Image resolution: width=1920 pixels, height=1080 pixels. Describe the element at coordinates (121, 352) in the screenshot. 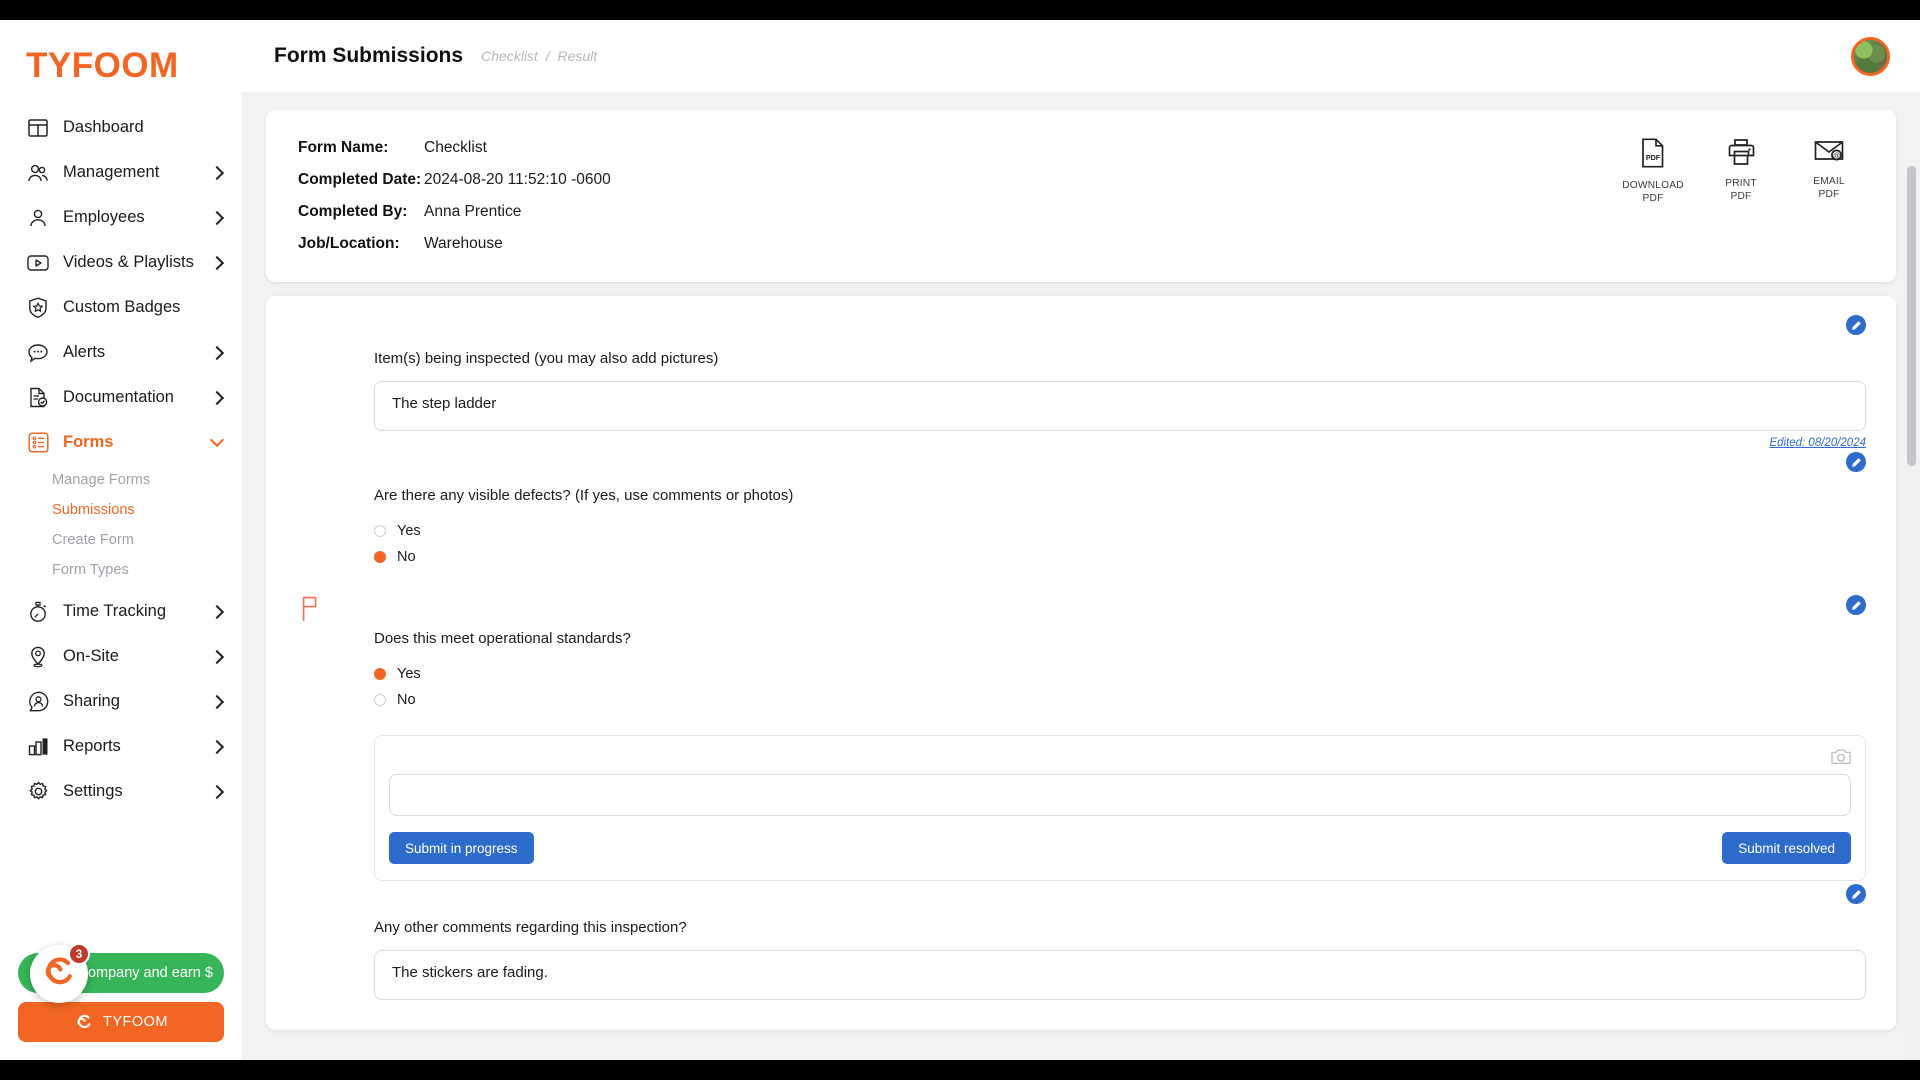

I see `sidebar-item-alerts: Alerts` at that location.